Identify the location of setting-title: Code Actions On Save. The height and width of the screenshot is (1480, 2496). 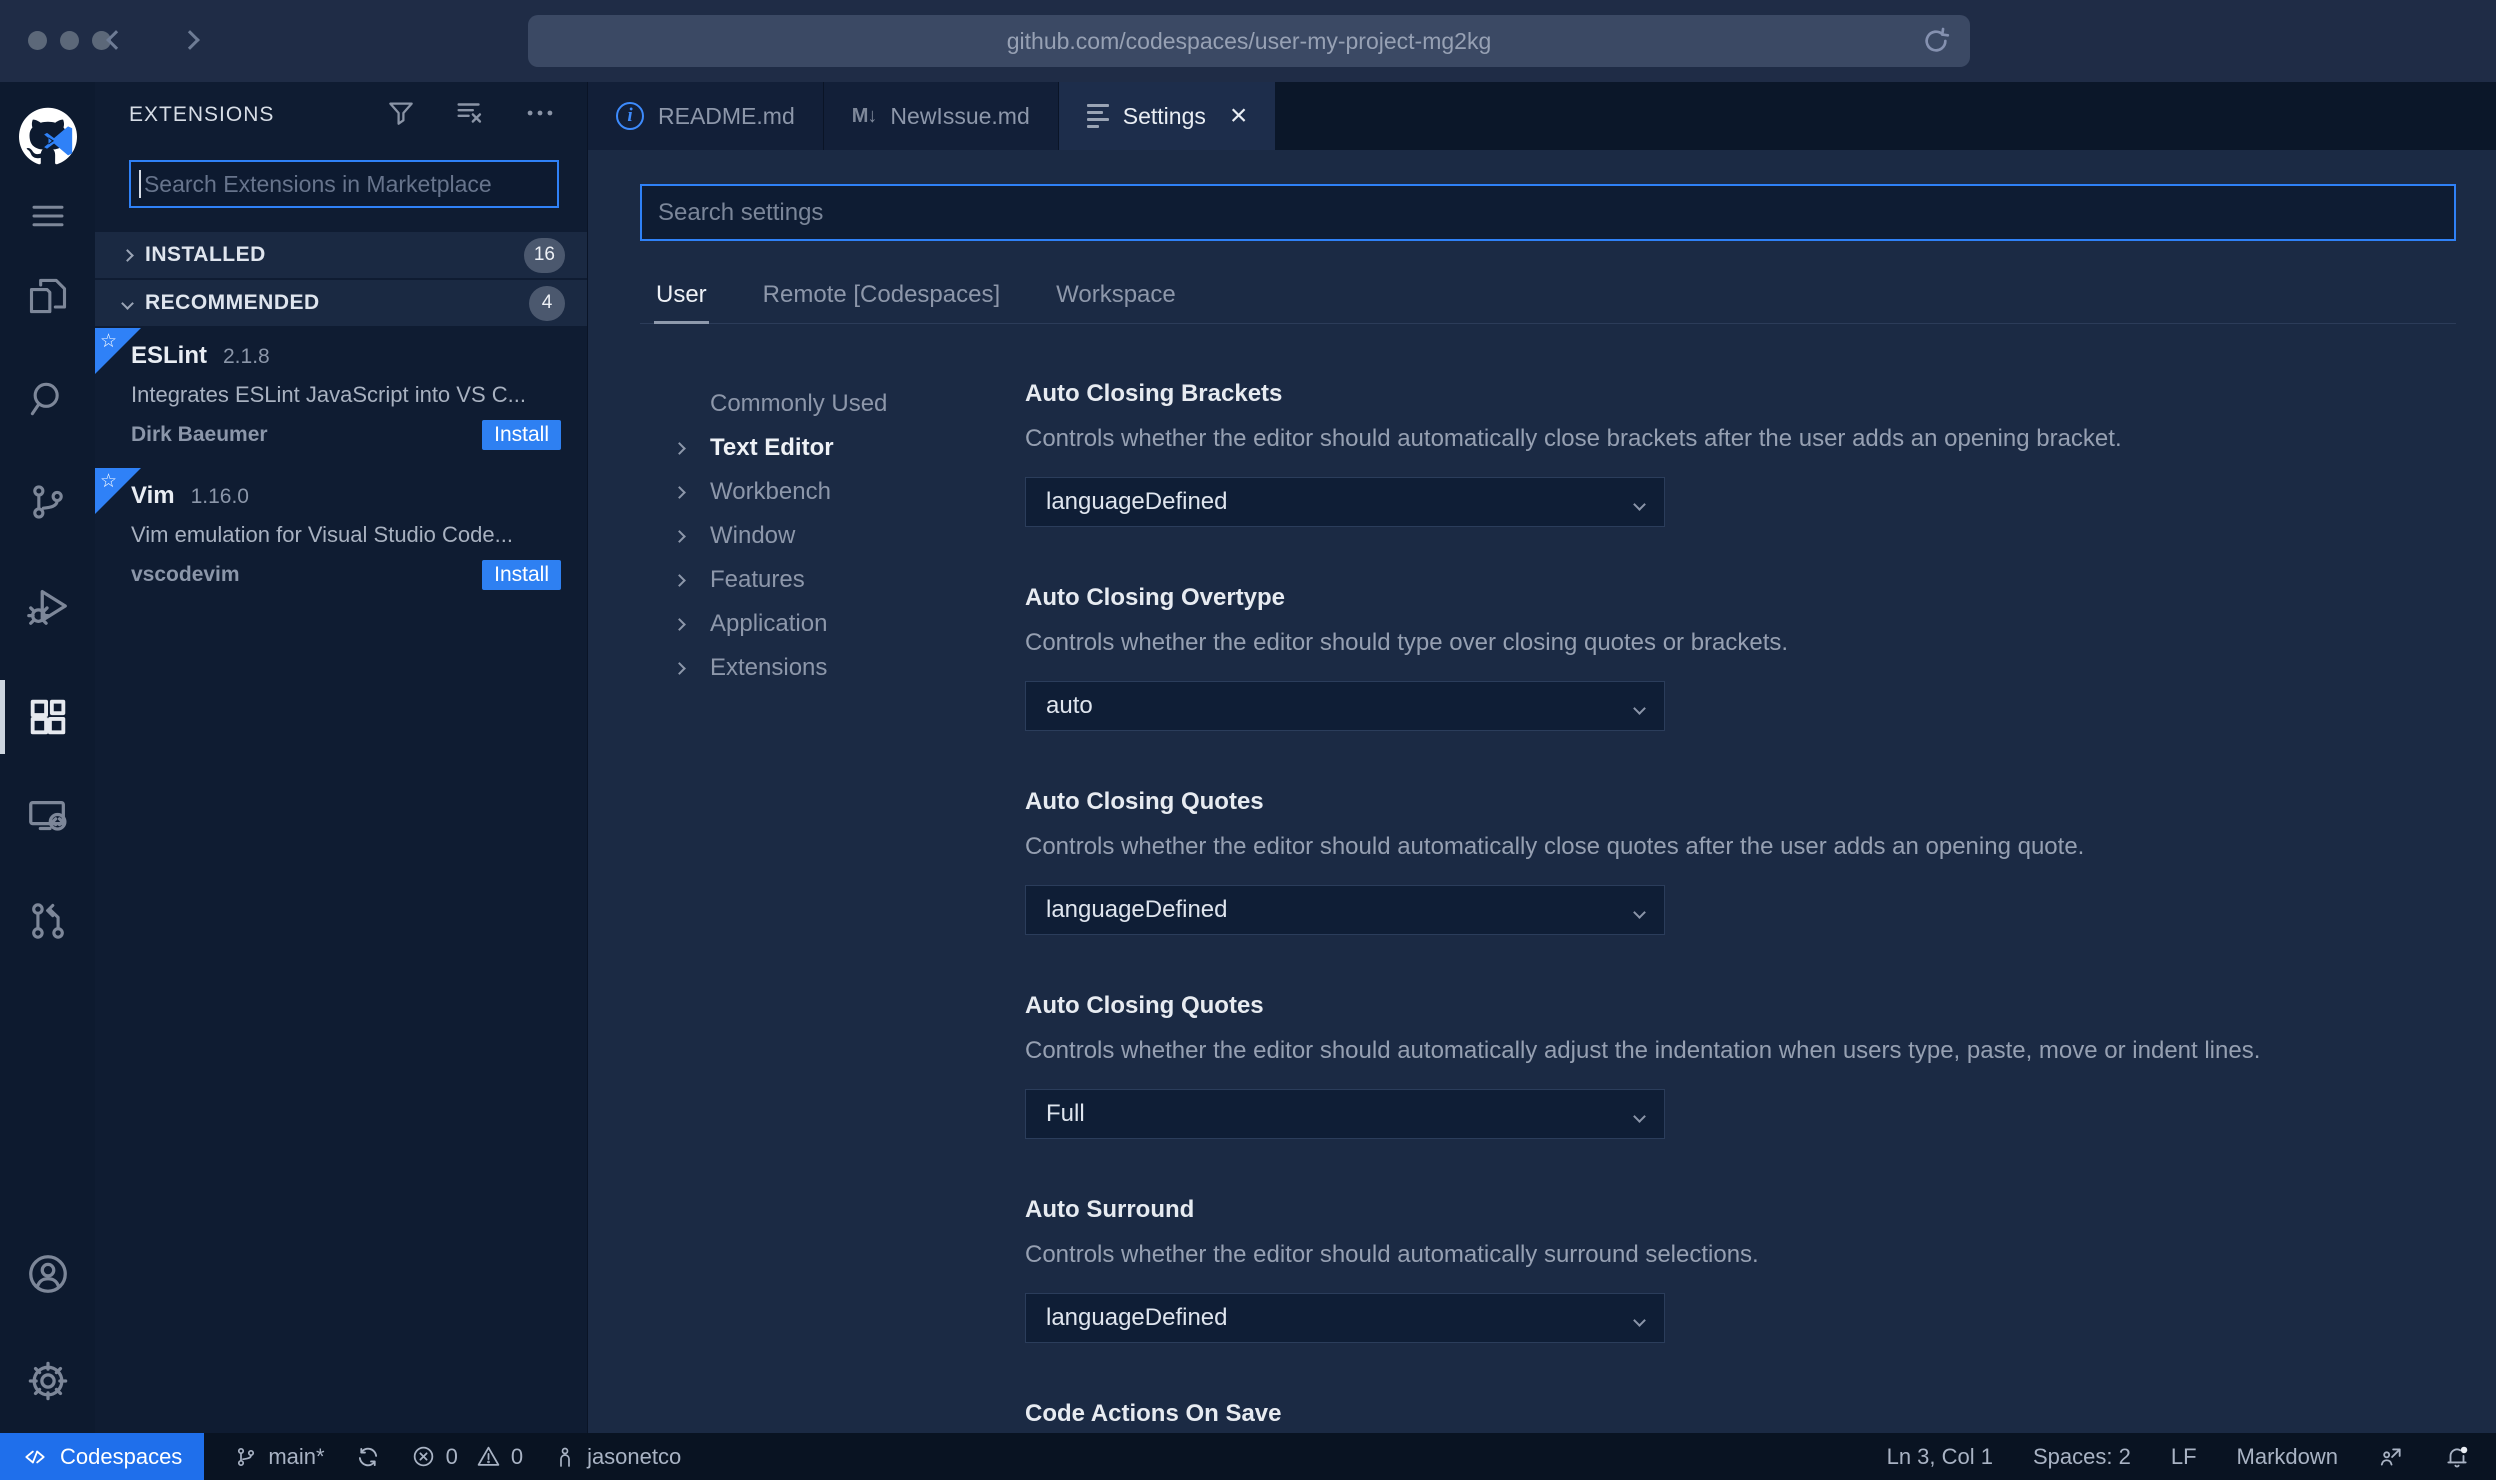
(1153, 1413).